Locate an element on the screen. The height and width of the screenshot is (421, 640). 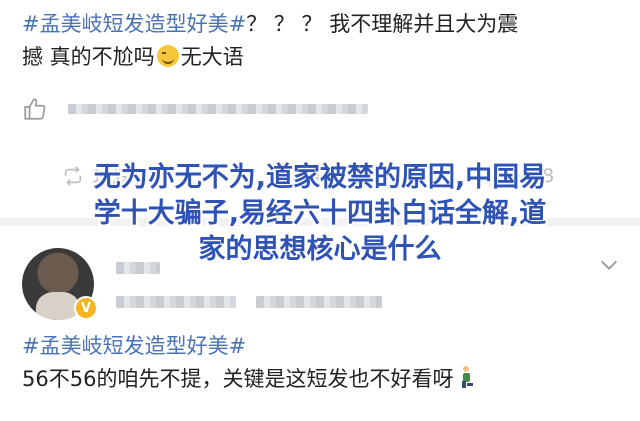
comment-hashtag-link: #孟美岐短发造型好美# is located at coordinates (134, 346).